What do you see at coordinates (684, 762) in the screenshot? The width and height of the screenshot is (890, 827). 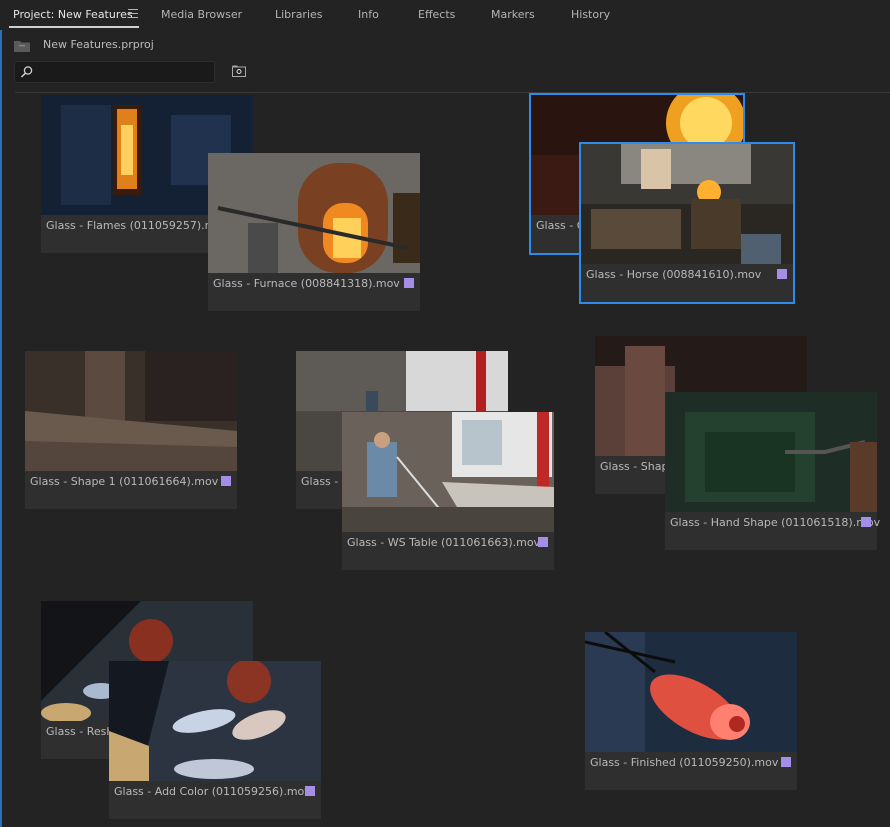 I see `clip-name: Glass - Finished (011059250).mov` at bounding box center [684, 762].